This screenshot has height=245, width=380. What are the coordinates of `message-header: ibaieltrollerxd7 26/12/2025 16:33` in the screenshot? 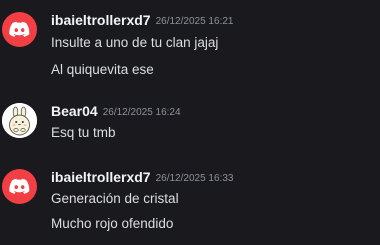 It's located at (142, 178).